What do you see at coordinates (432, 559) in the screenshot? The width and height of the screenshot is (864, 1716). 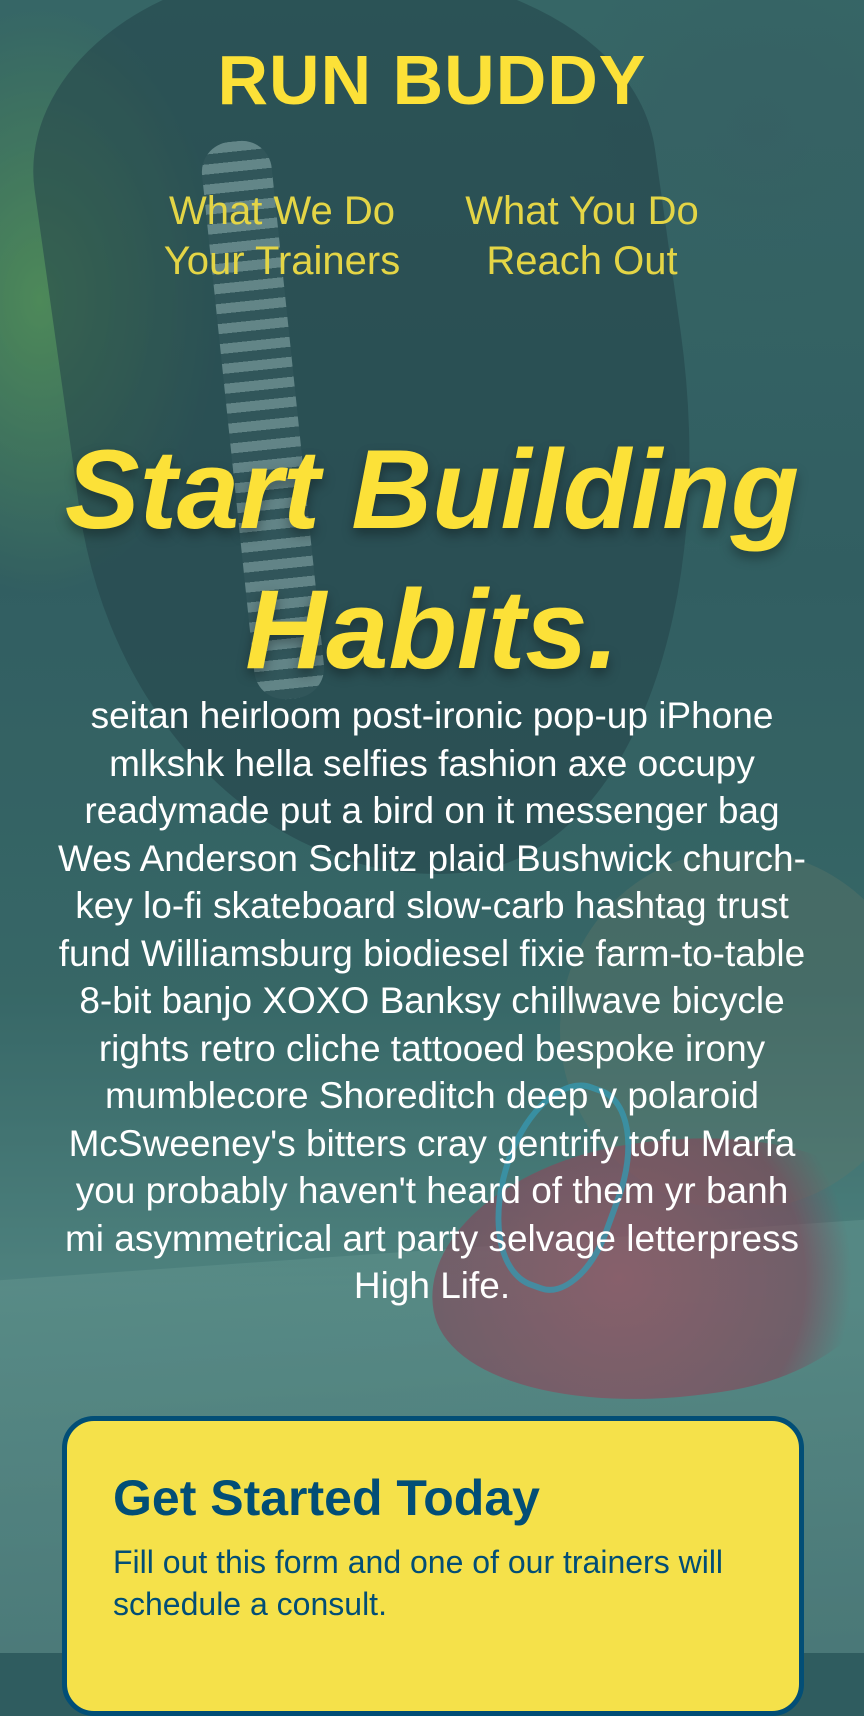 I see `hero-title: Start Building Habits.` at bounding box center [432, 559].